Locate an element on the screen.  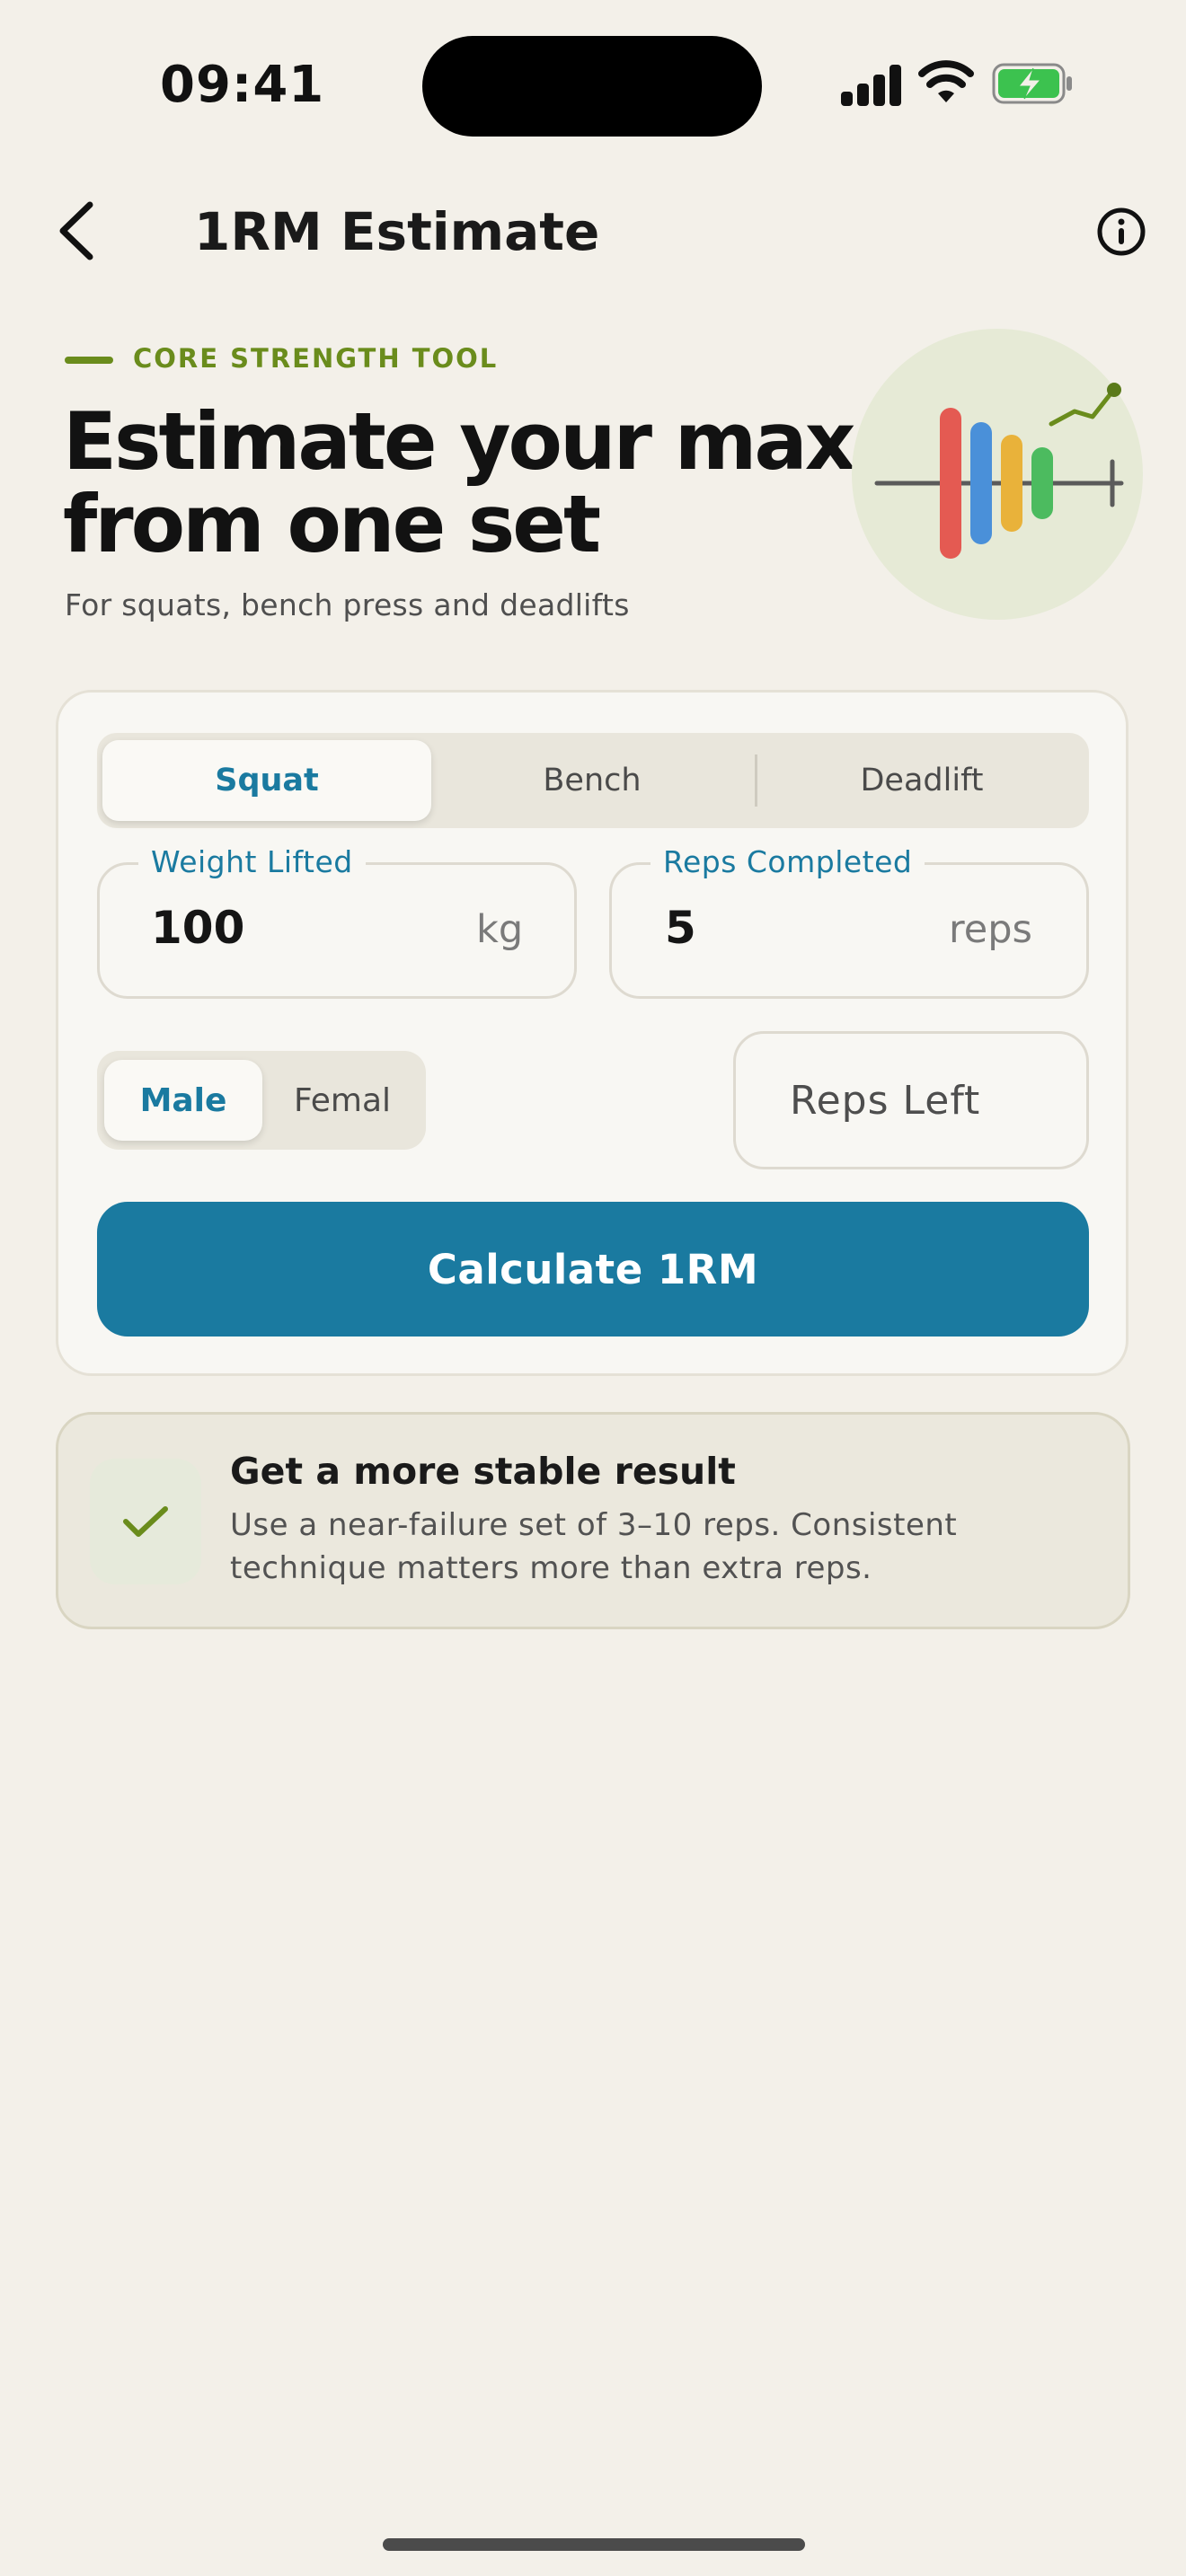
calculate-button: Calculate 1RM is located at coordinates (593, 1269).